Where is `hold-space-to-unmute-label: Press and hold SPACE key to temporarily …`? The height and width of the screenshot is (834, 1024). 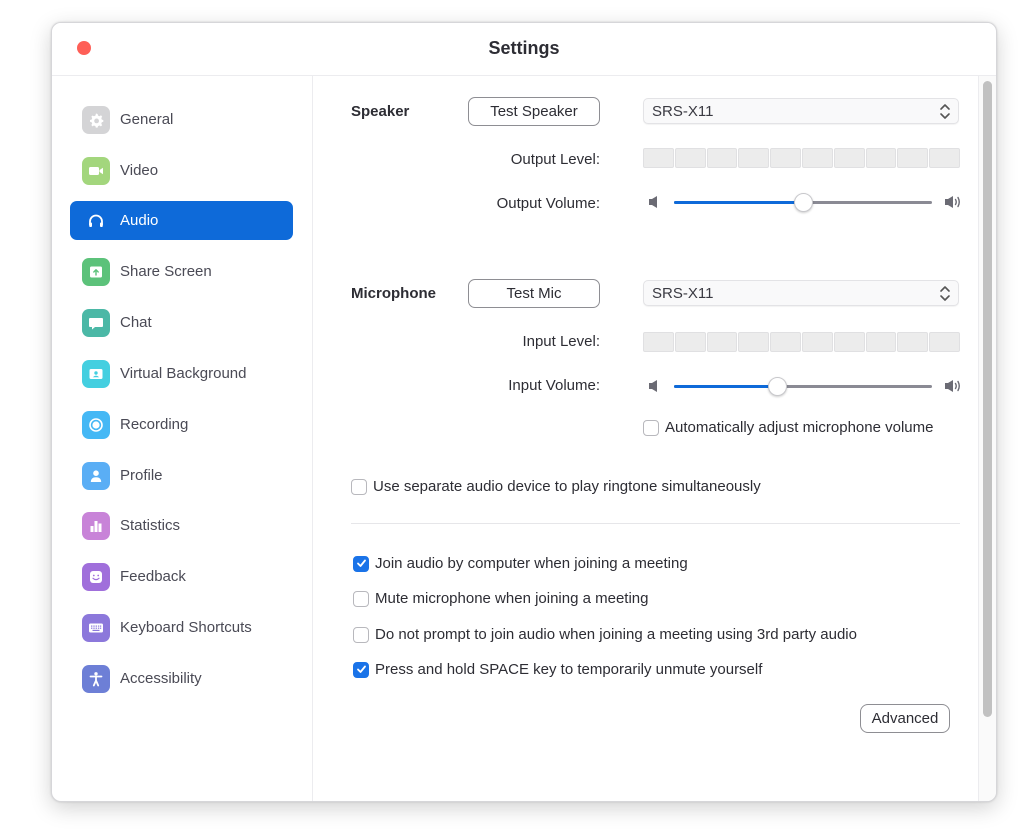
hold-space-to-unmute-label: Press and hold SPACE key to temporarily … is located at coordinates (569, 669).